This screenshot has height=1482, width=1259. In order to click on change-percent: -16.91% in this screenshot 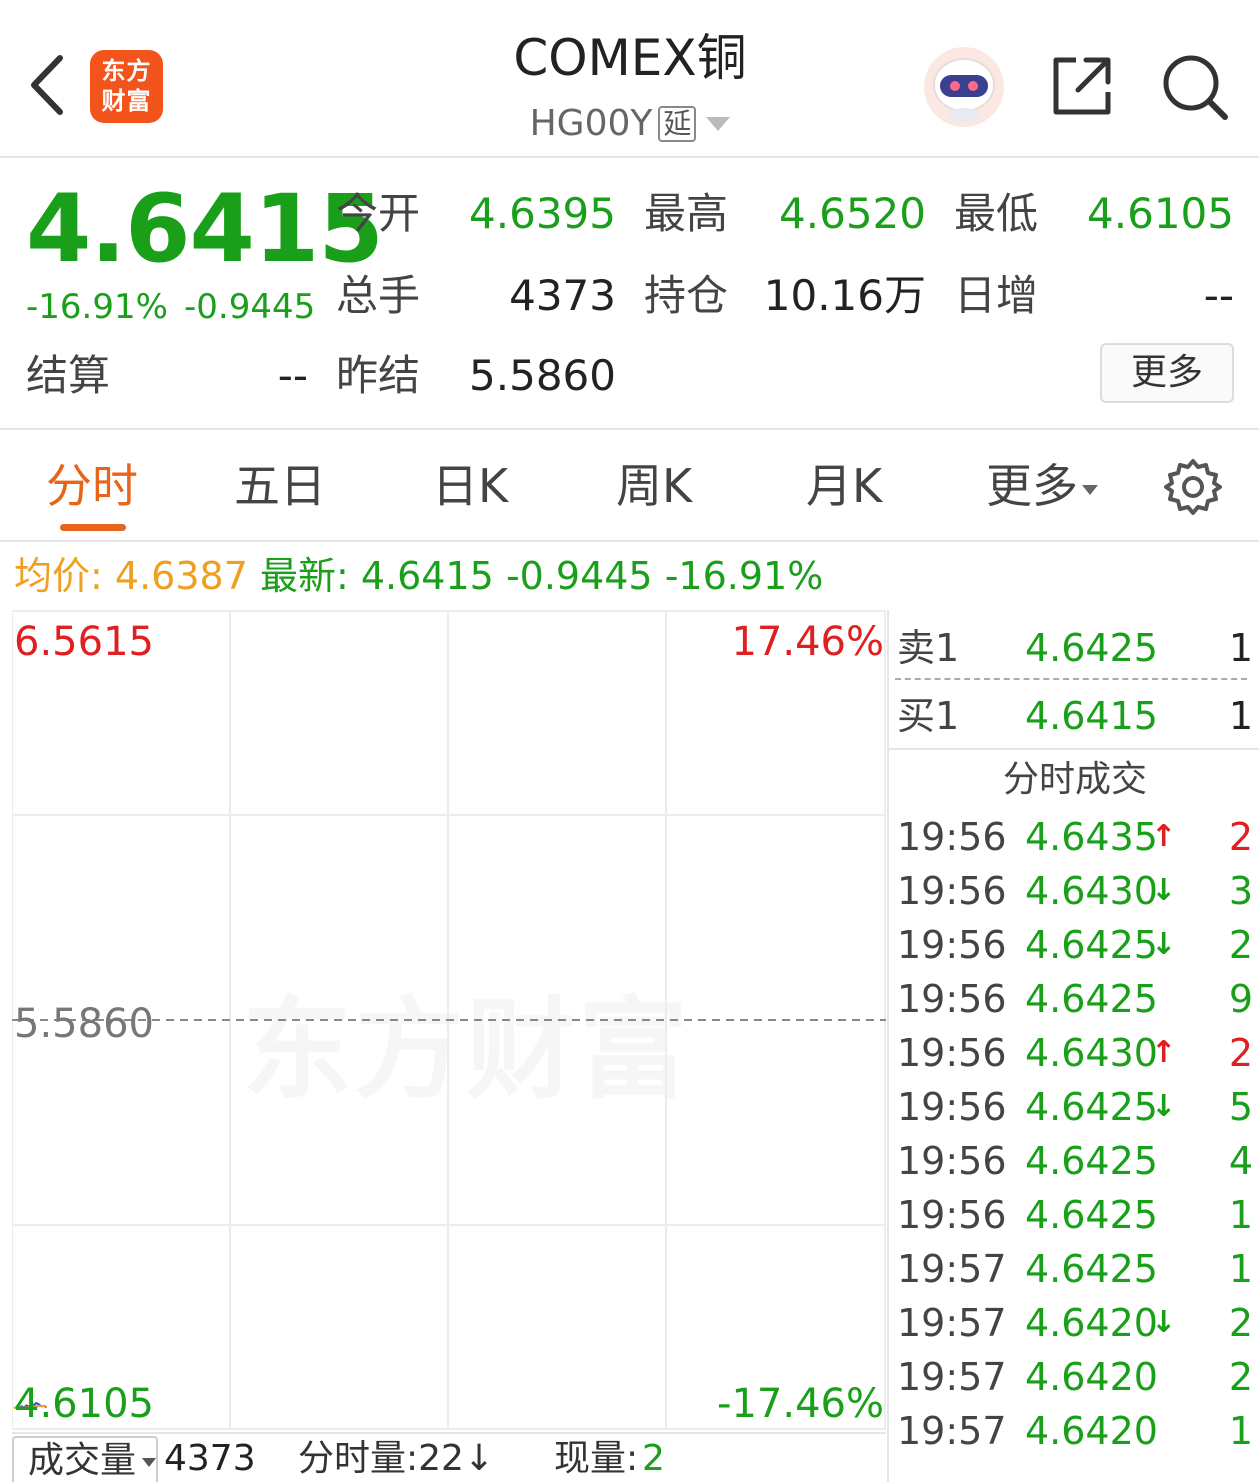, I will do `click(97, 307)`.